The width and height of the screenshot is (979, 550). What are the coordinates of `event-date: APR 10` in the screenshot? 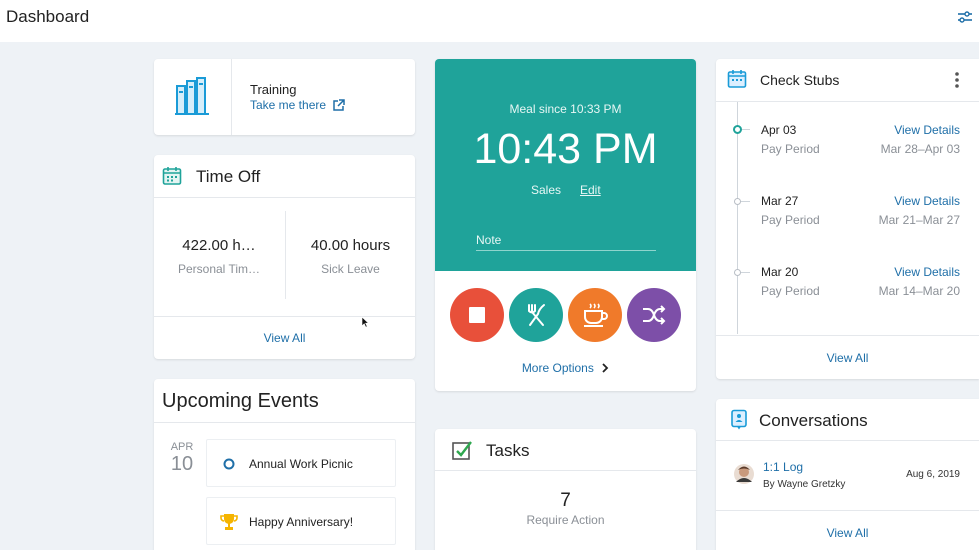 It's located at (182, 458).